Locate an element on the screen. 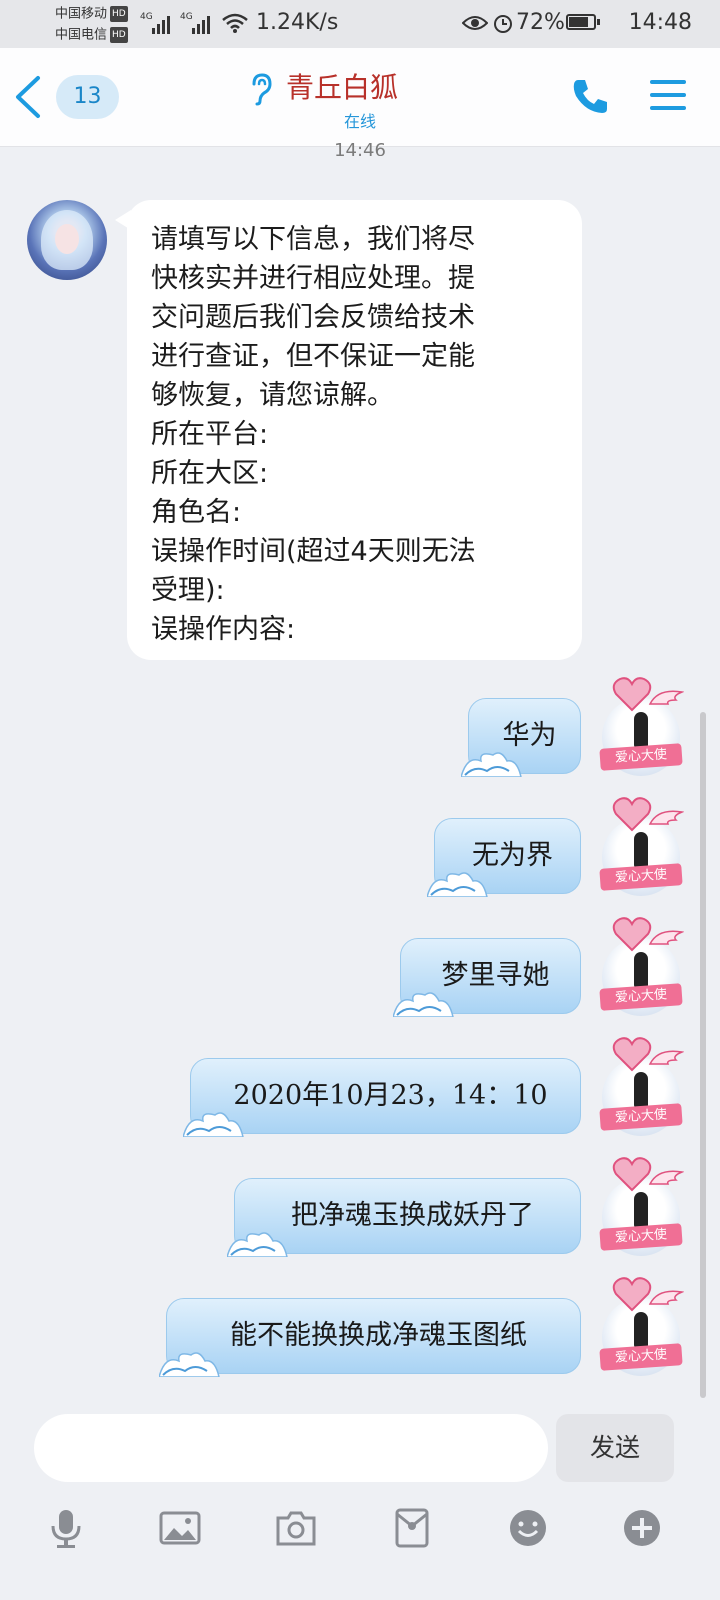  signal-icon is located at coordinates (163, 24).